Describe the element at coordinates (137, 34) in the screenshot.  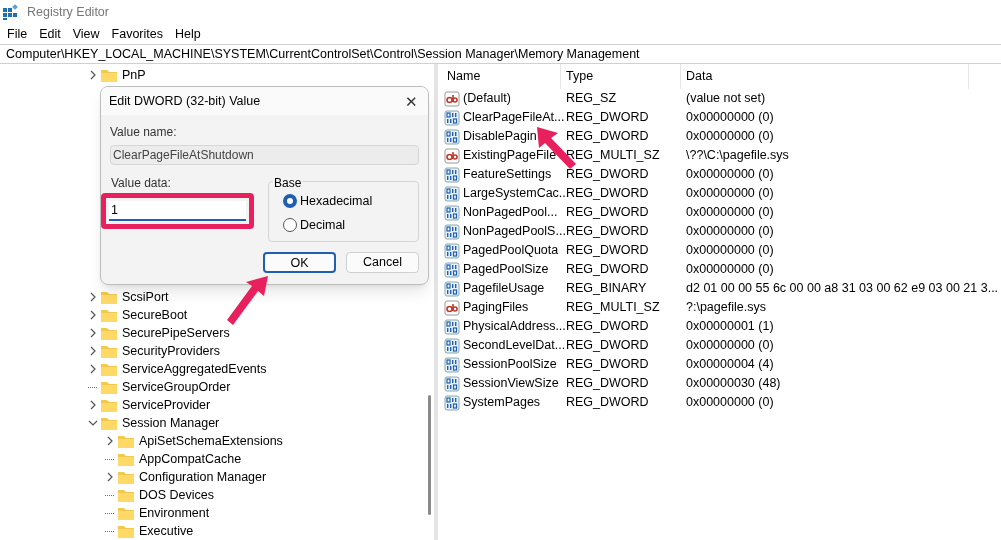
I see `menu-item: Favorites` at that location.